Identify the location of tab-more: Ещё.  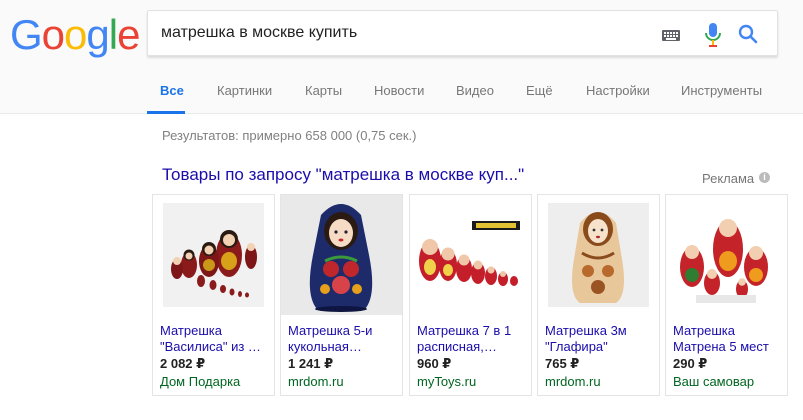
(539, 97).